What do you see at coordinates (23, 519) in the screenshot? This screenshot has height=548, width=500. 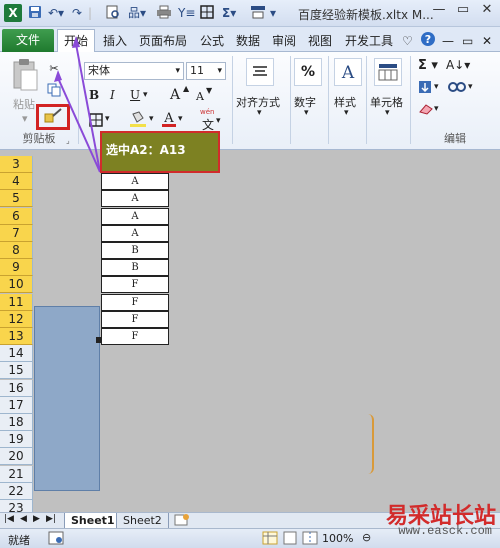 I see `sheet-nav-prev-icon: ◀` at bounding box center [23, 519].